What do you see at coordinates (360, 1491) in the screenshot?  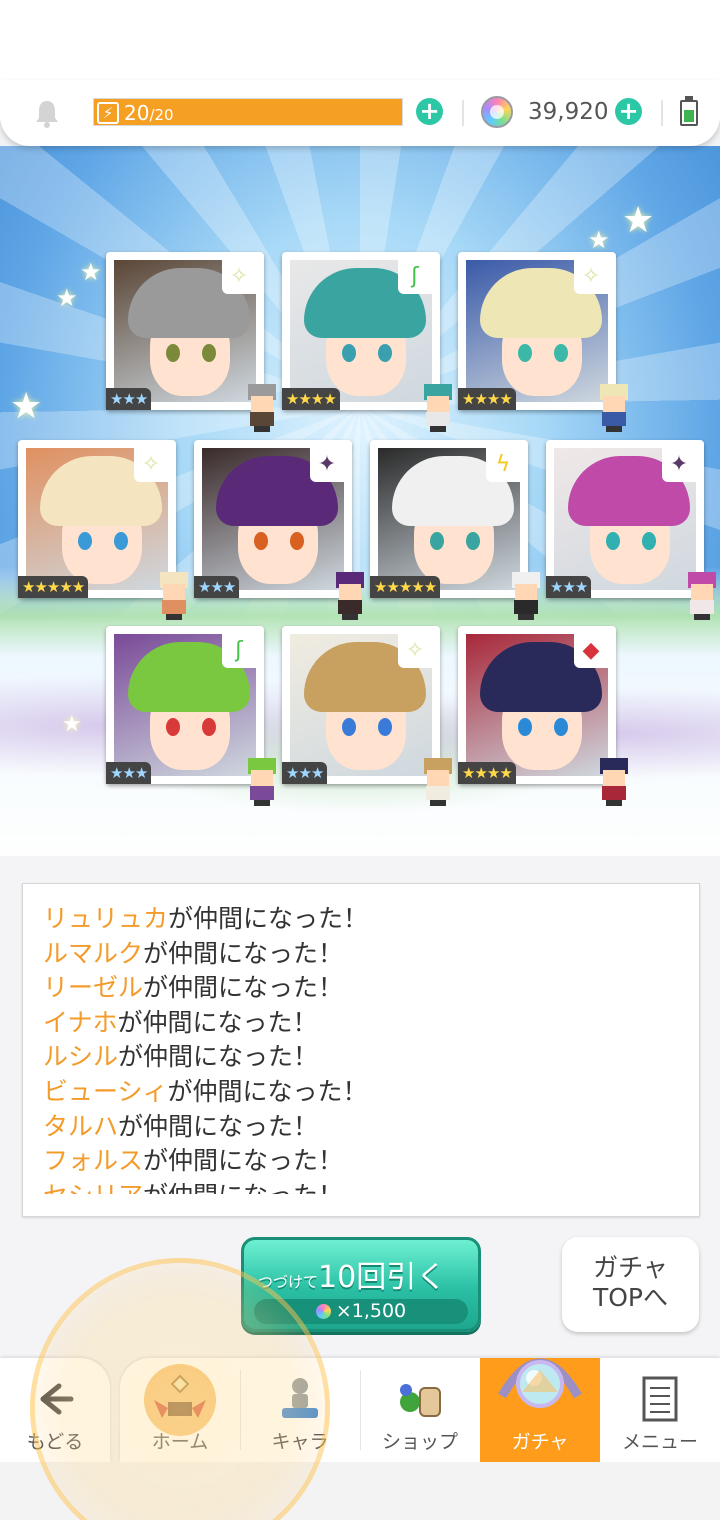 I see `system-nav-strip` at bounding box center [360, 1491].